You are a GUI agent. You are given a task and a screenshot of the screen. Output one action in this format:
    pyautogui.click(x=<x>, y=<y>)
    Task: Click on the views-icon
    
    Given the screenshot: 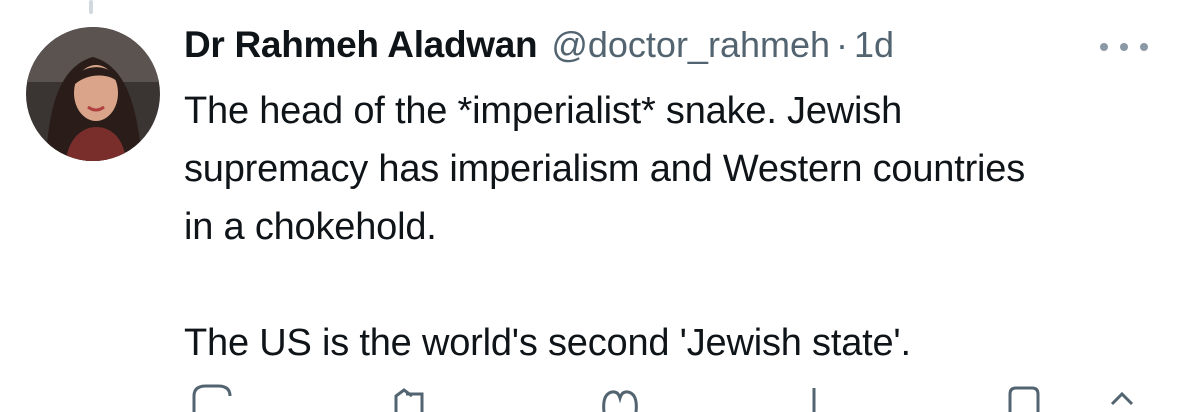 What is the action you would take?
    pyautogui.click(x=815, y=397)
    